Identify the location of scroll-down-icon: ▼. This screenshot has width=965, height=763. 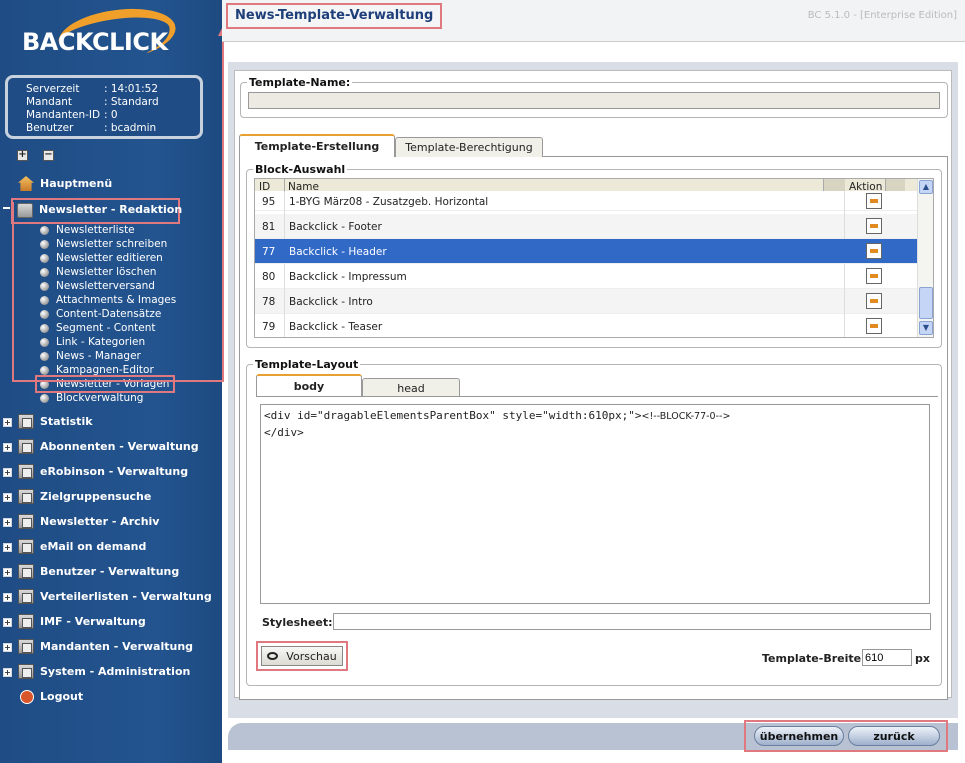
(926, 328).